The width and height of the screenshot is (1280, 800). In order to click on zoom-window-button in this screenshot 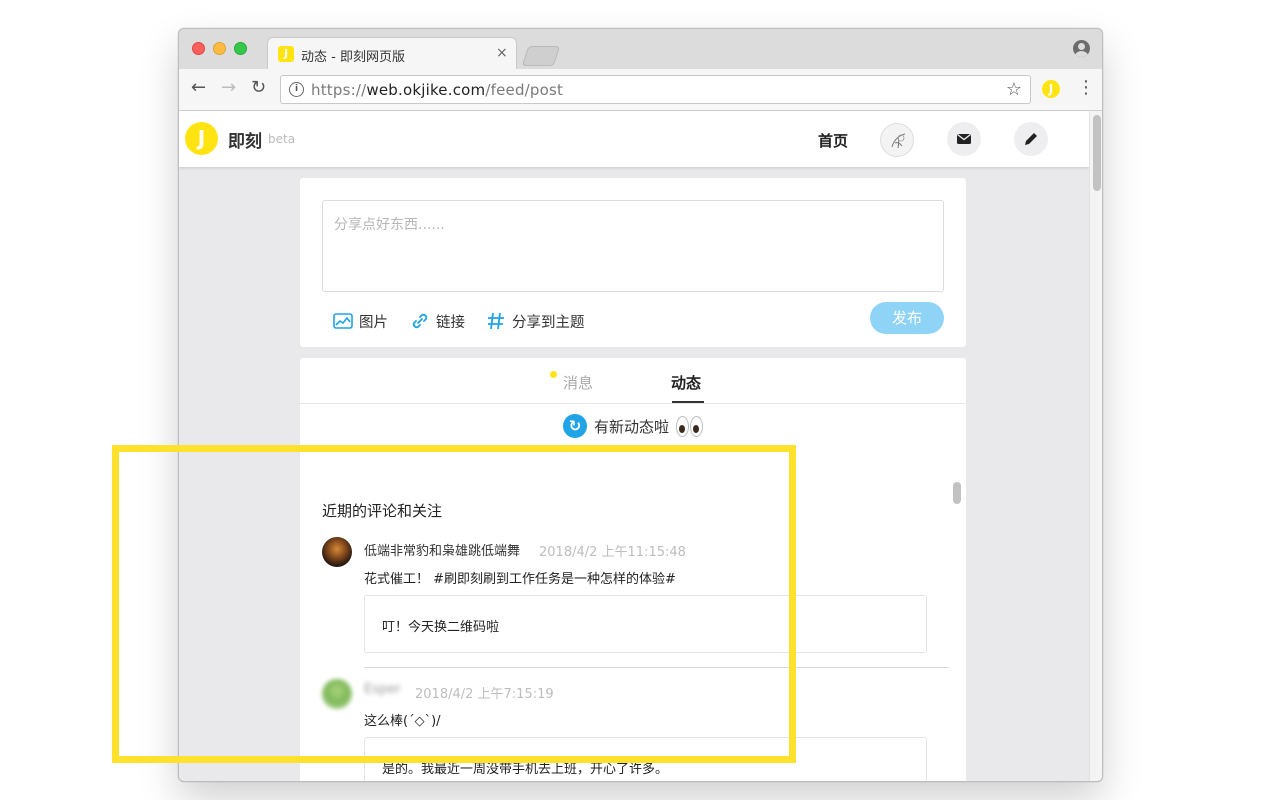, I will do `click(240, 48)`.